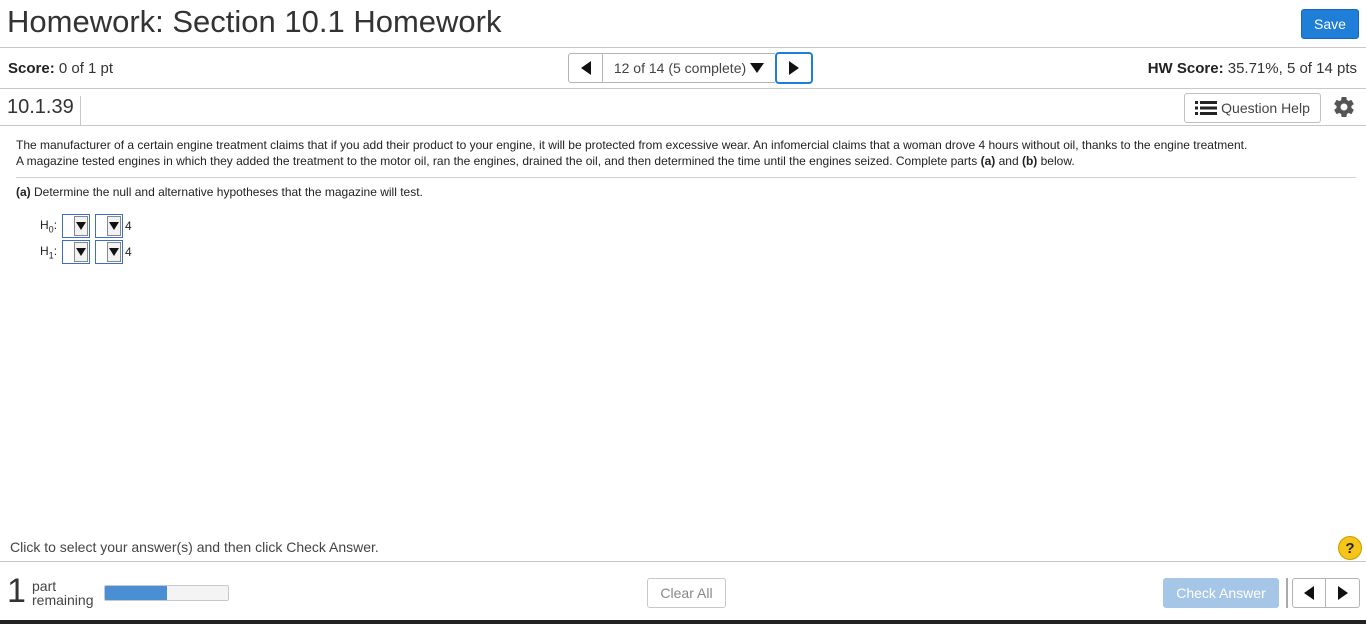  I want to click on null-hypothesis-row: H0: 4, so click(86, 226).